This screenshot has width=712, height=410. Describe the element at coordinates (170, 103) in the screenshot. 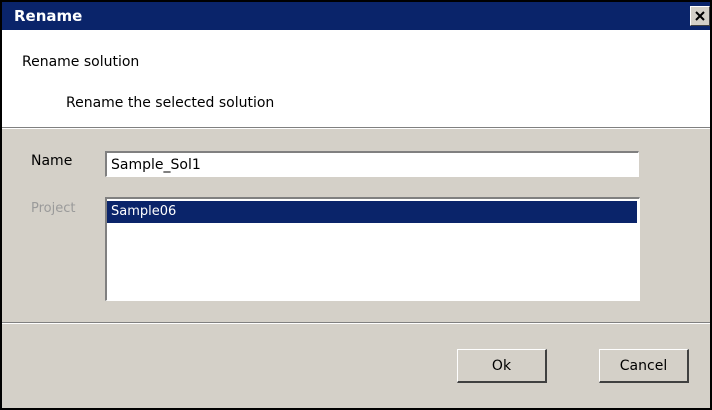

I see `header-description: Rename the selected solution` at that location.